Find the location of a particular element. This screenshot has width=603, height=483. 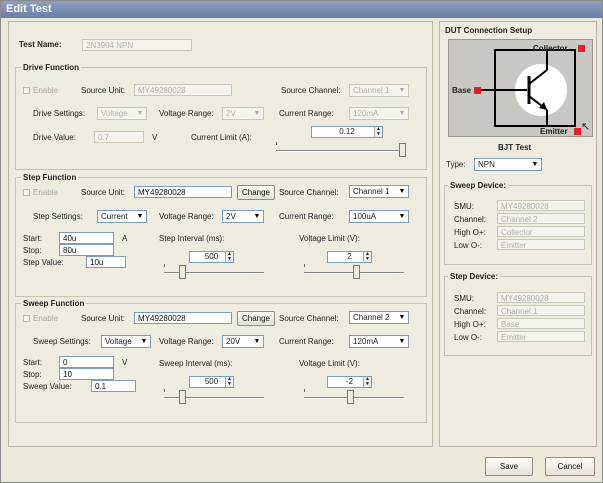

sweep-enable-label: Enable is located at coordinates (45, 318).